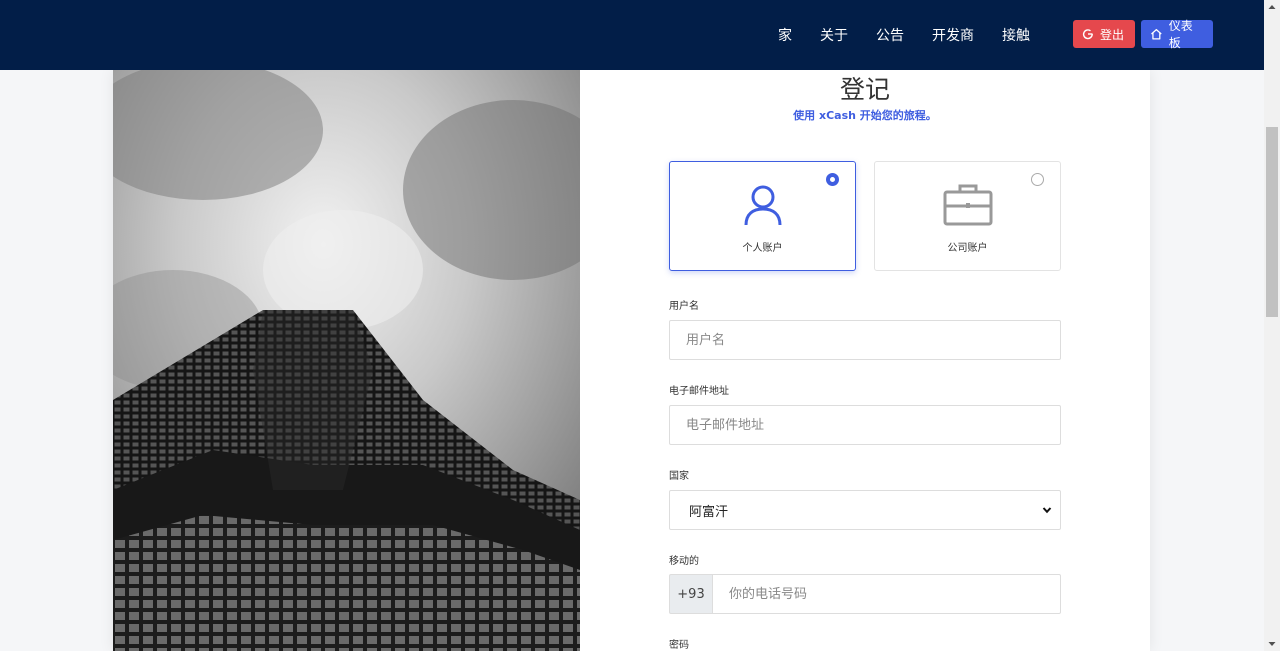  What do you see at coordinates (762, 248) in the screenshot?
I see `personal-label: 个人账户` at bounding box center [762, 248].